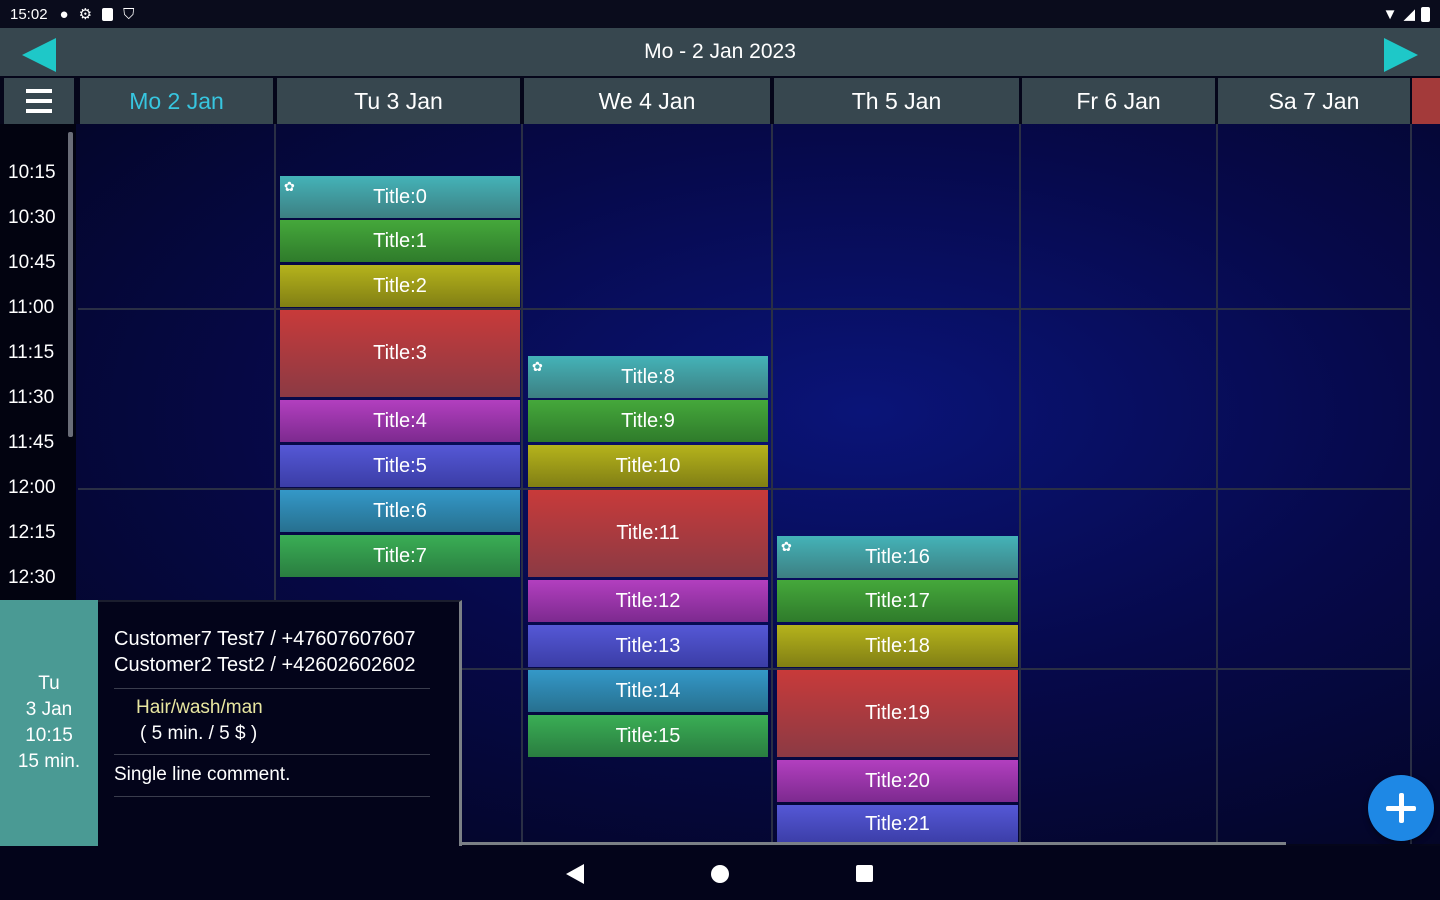 Image resolution: width=1440 pixels, height=900 pixels. What do you see at coordinates (720, 874) in the screenshot?
I see `home-icon` at bounding box center [720, 874].